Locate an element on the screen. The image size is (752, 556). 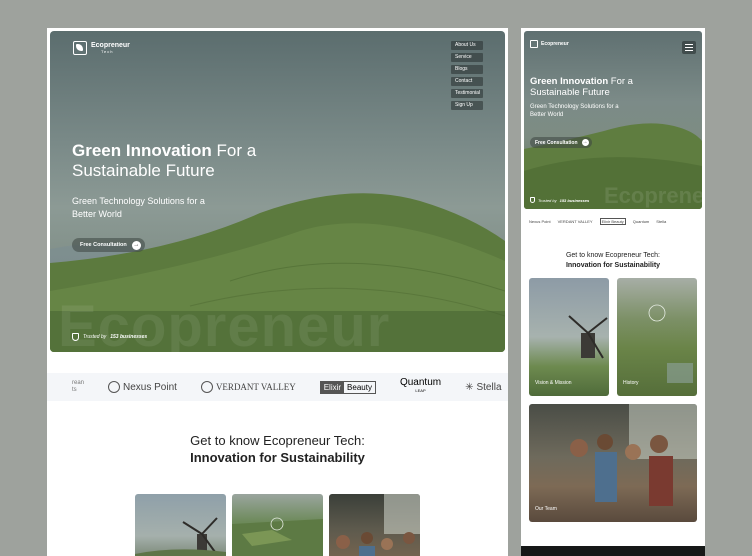
mobile-card-vision-mission: Vision & Mission is located at coordinates (569, 337).